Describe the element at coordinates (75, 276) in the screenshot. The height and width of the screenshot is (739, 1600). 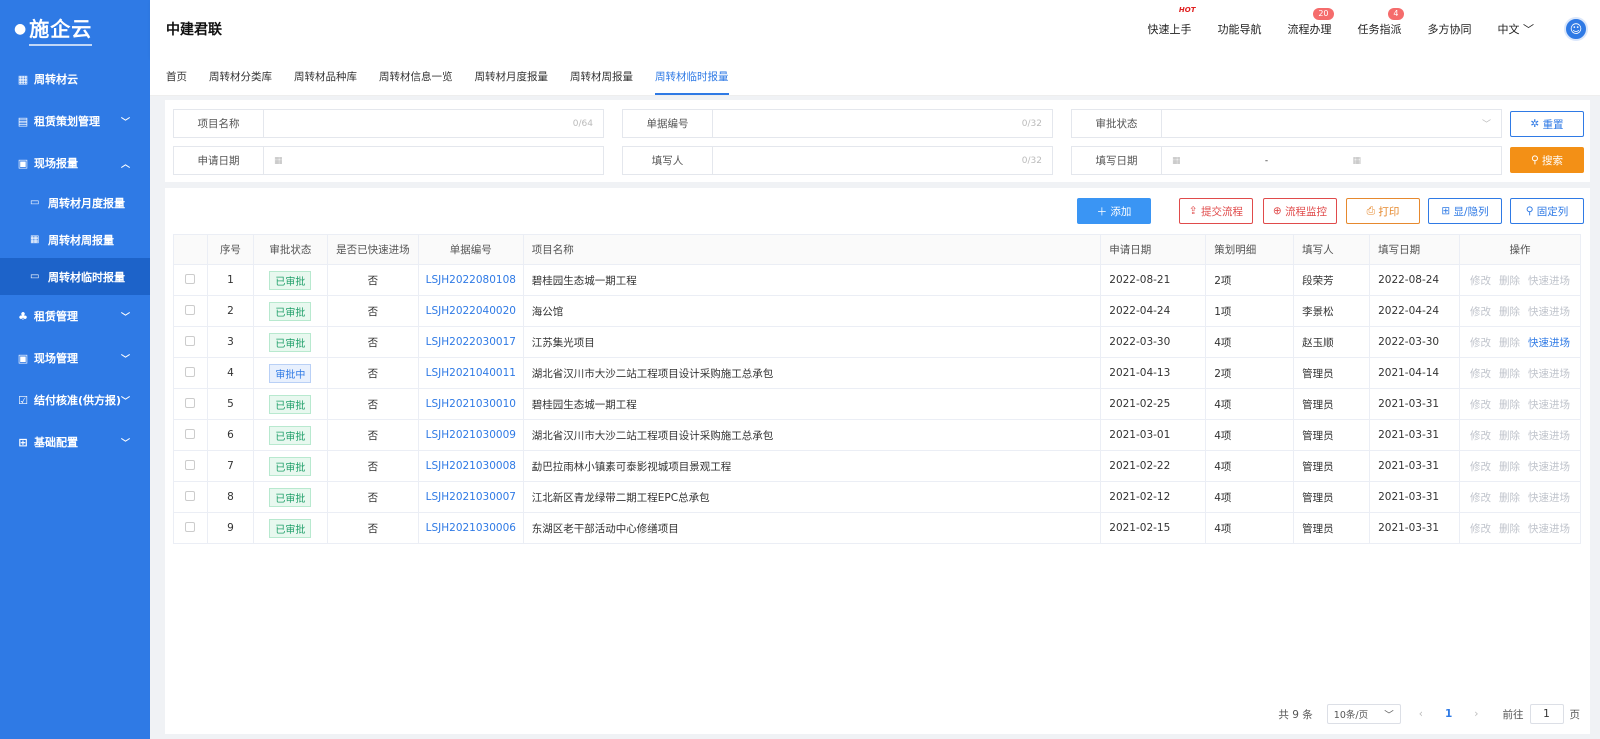
I see `sidebar-item-temp-report: ▭ 周转材临时报量` at that location.